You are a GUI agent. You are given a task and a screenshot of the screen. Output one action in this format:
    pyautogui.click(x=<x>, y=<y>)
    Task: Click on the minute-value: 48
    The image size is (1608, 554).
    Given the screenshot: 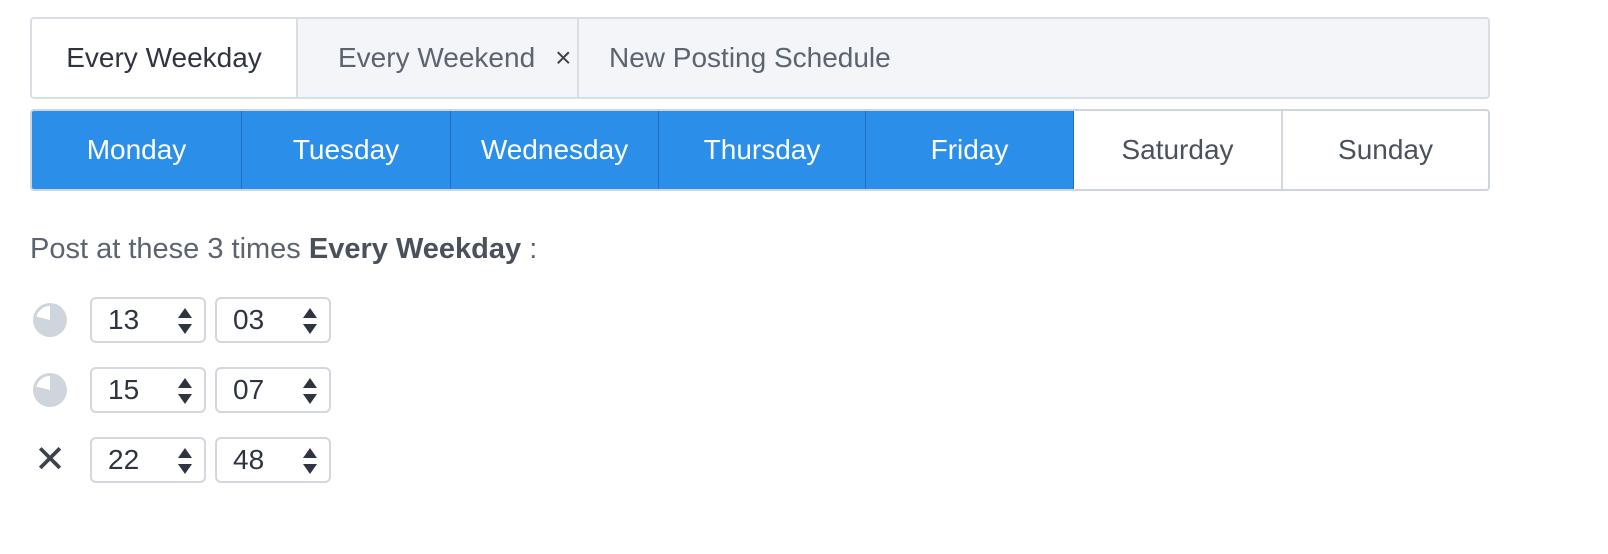 What is the action you would take?
    pyautogui.click(x=249, y=459)
    